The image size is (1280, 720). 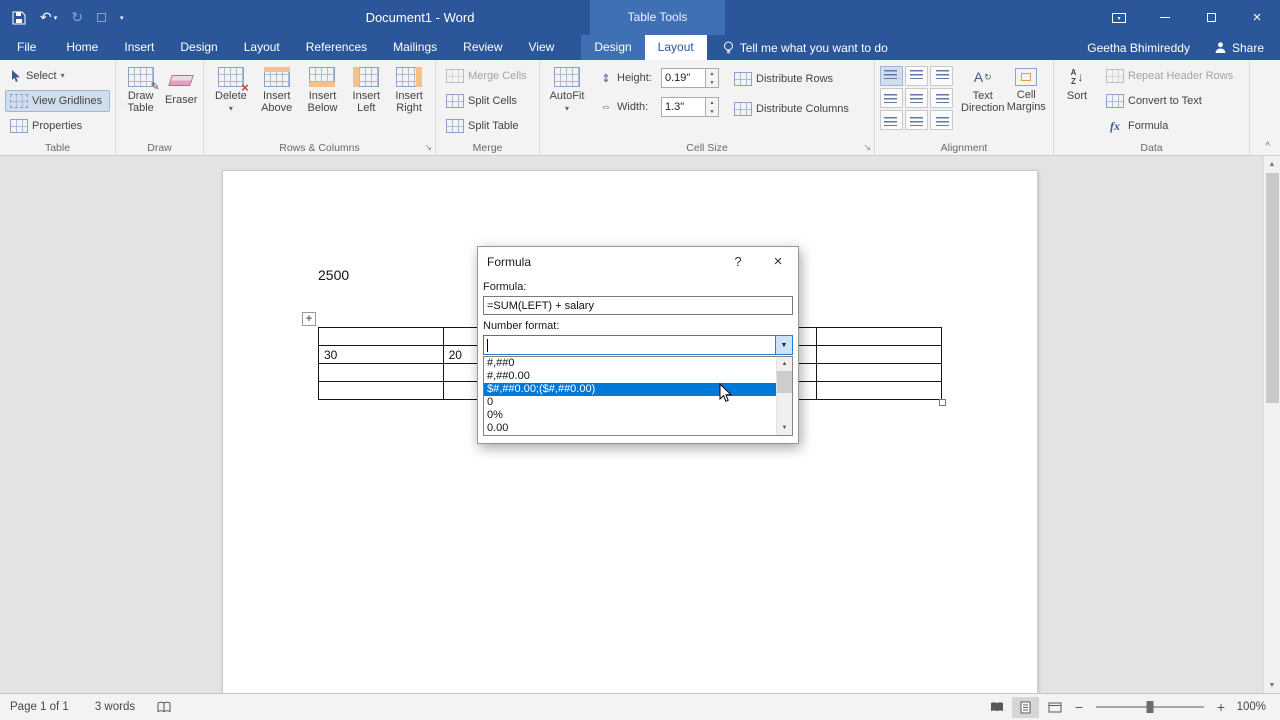 What do you see at coordinates (638, 261) in the screenshot?
I see `dialog-titlebar: Formula ? ×` at bounding box center [638, 261].